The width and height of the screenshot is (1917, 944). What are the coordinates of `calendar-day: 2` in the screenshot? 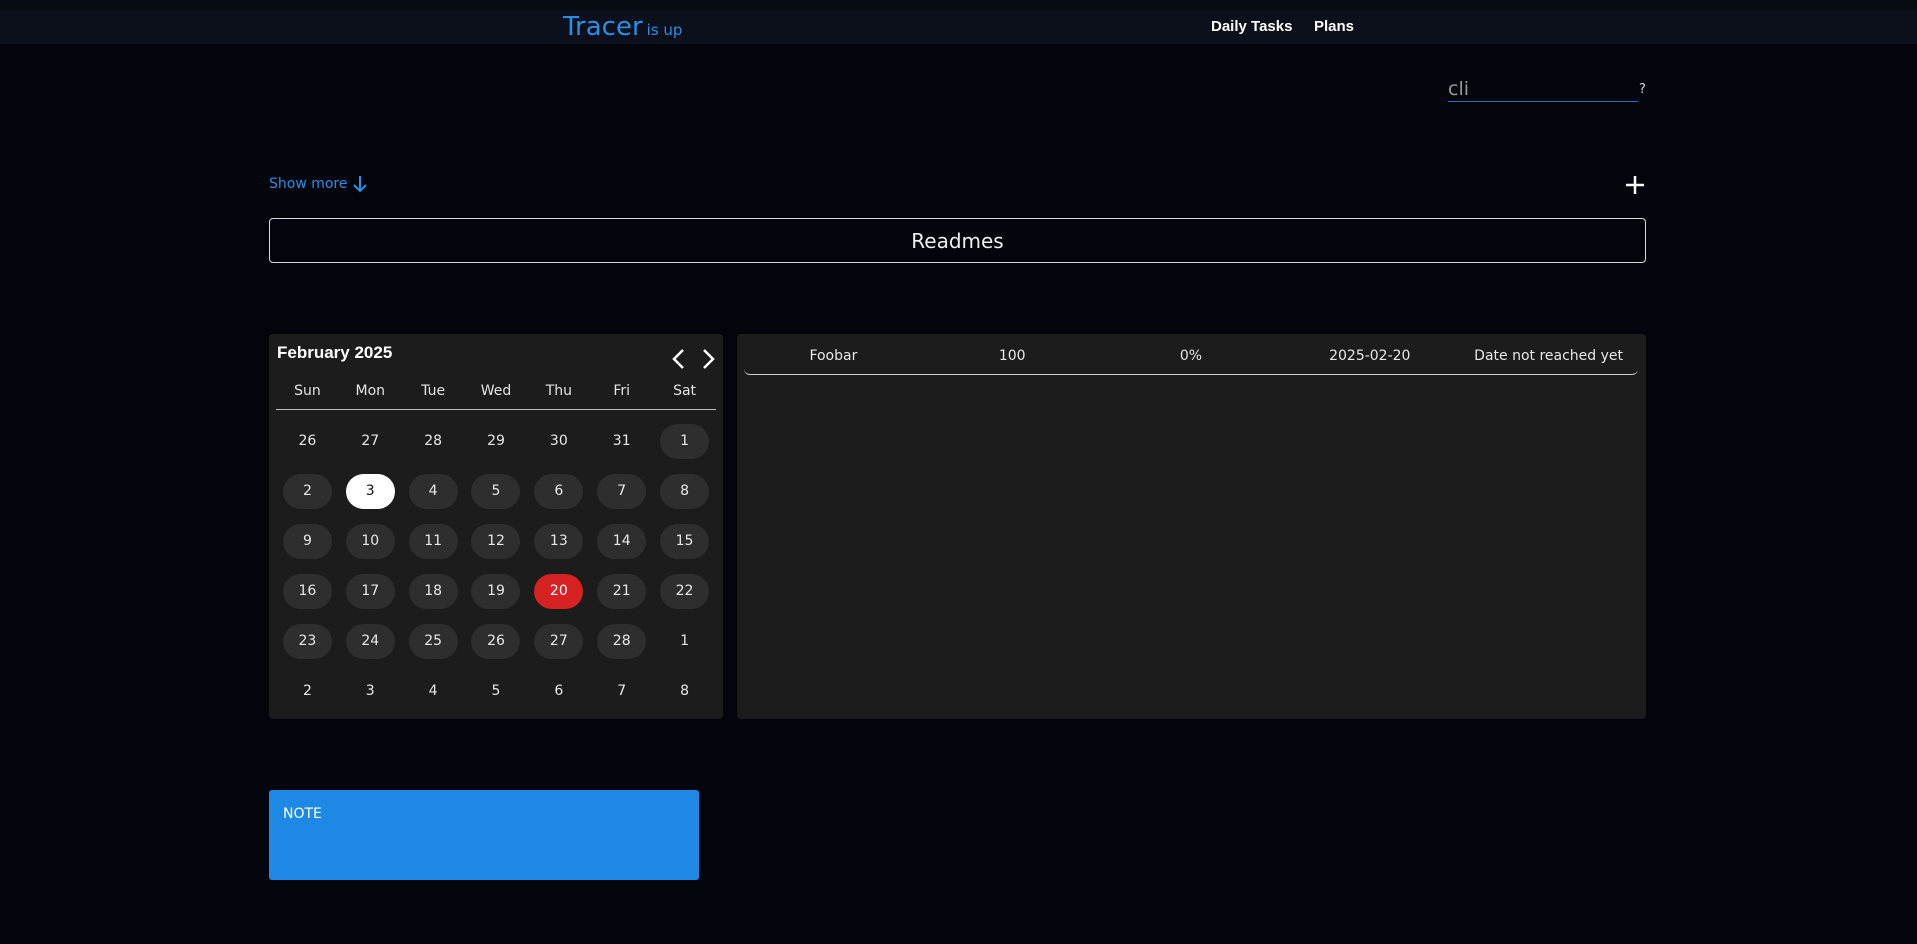 It's located at (307, 491).